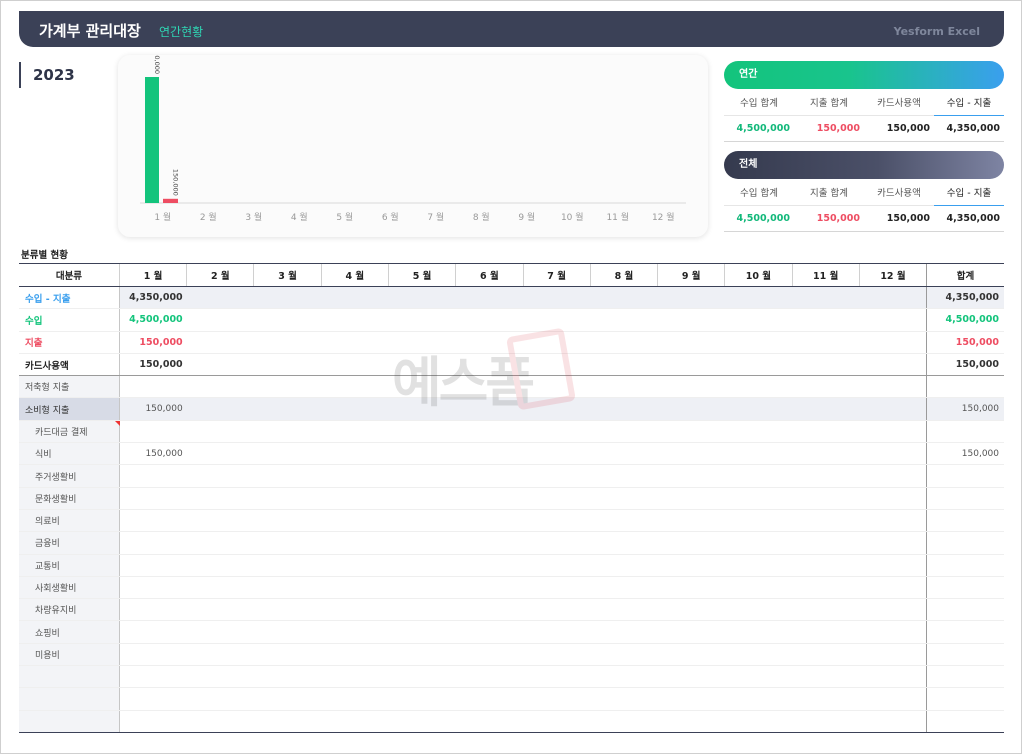  Describe the element at coordinates (69, 699) in the screenshot. I see `row-label` at that location.